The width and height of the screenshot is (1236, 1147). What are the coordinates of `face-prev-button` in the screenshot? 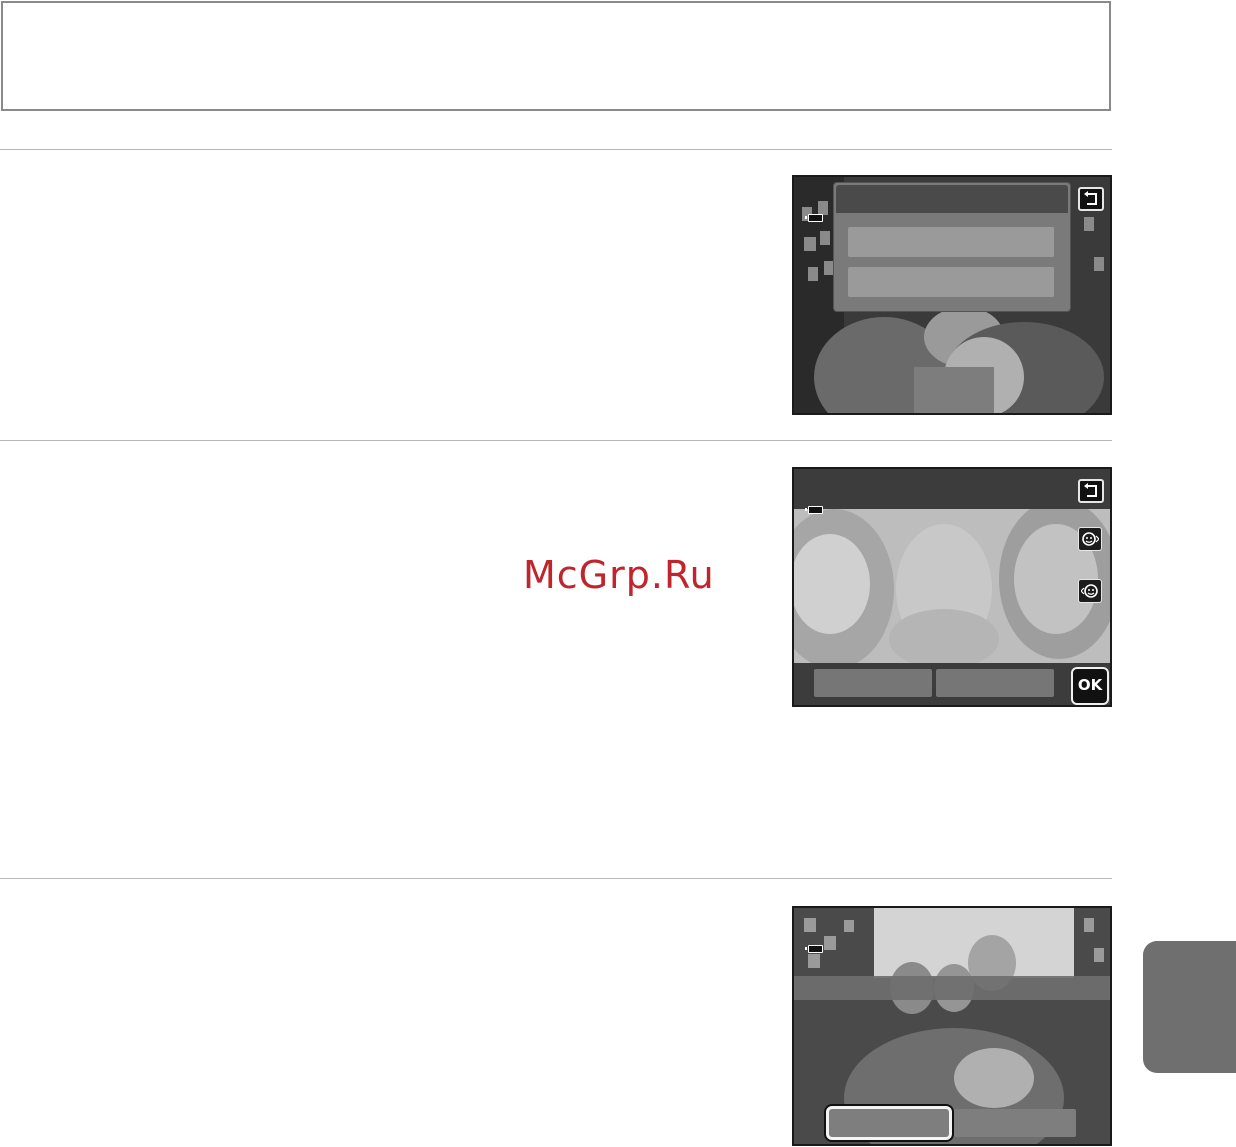 It's located at (1090, 591).